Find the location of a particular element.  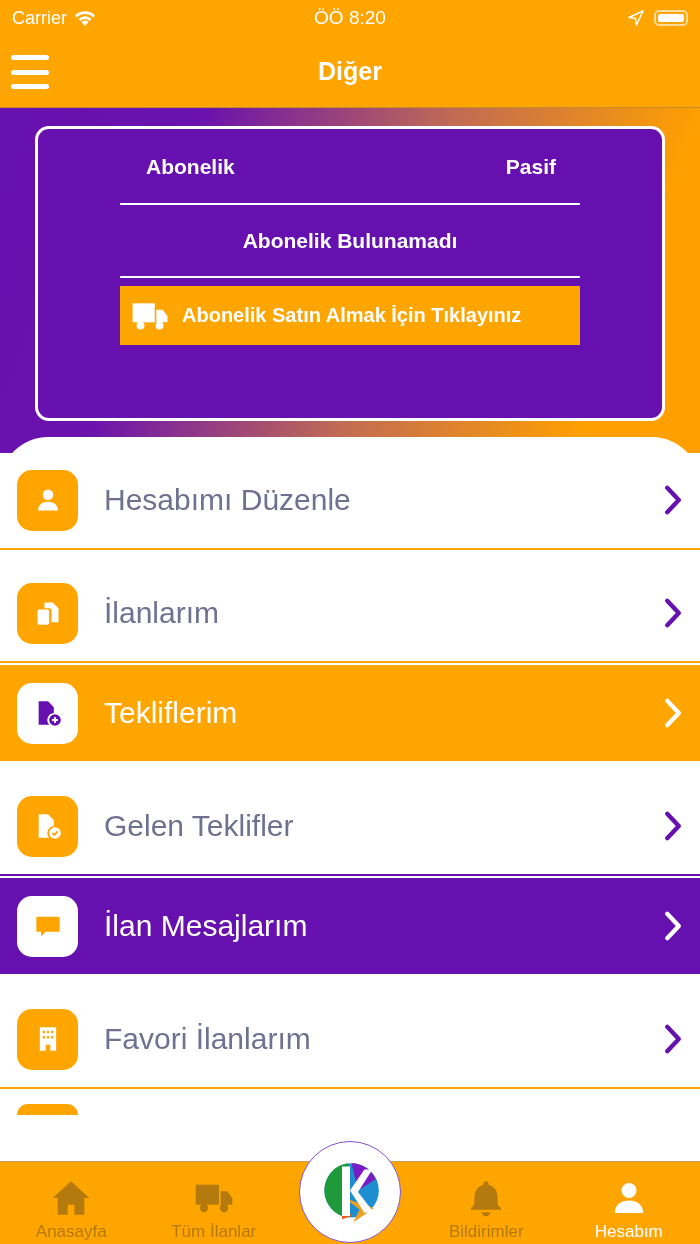

tab: Bildirimler is located at coordinates (486, 1210).